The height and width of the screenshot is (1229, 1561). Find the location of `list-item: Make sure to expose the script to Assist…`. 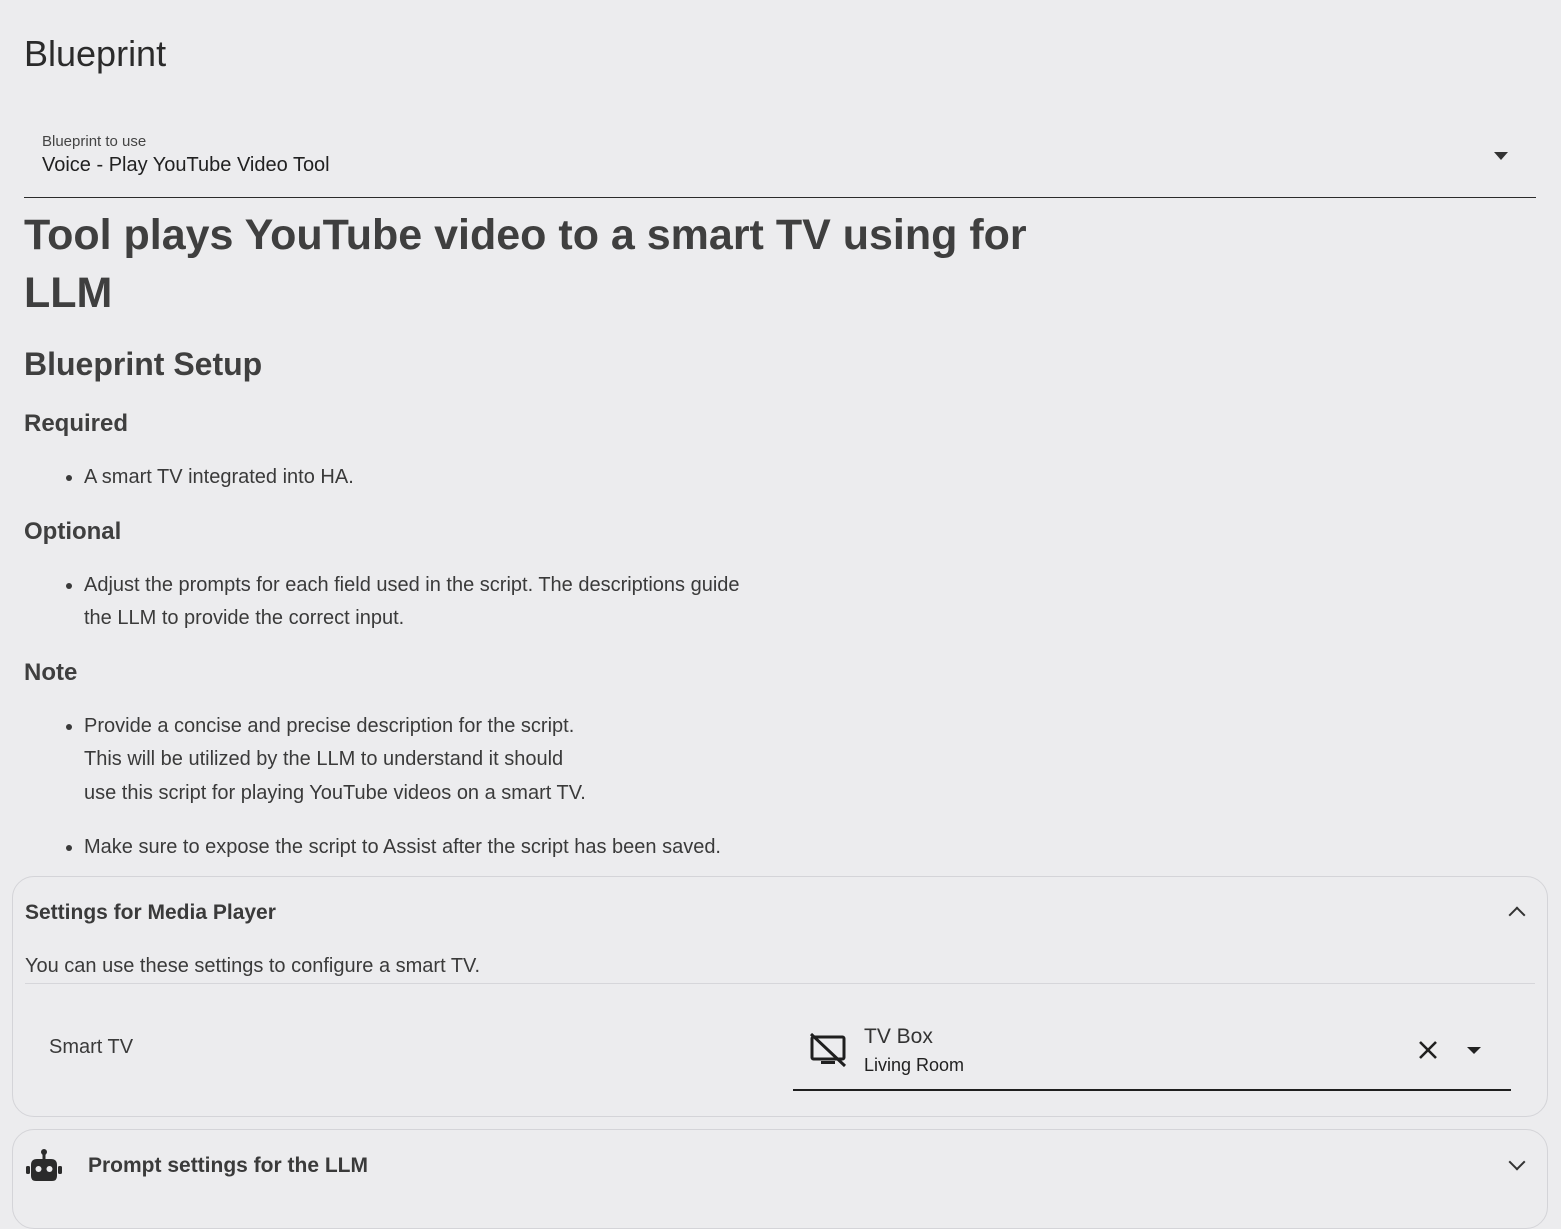

list-item: Make sure to expose the script to Assist… is located at coordinates (604, 848).